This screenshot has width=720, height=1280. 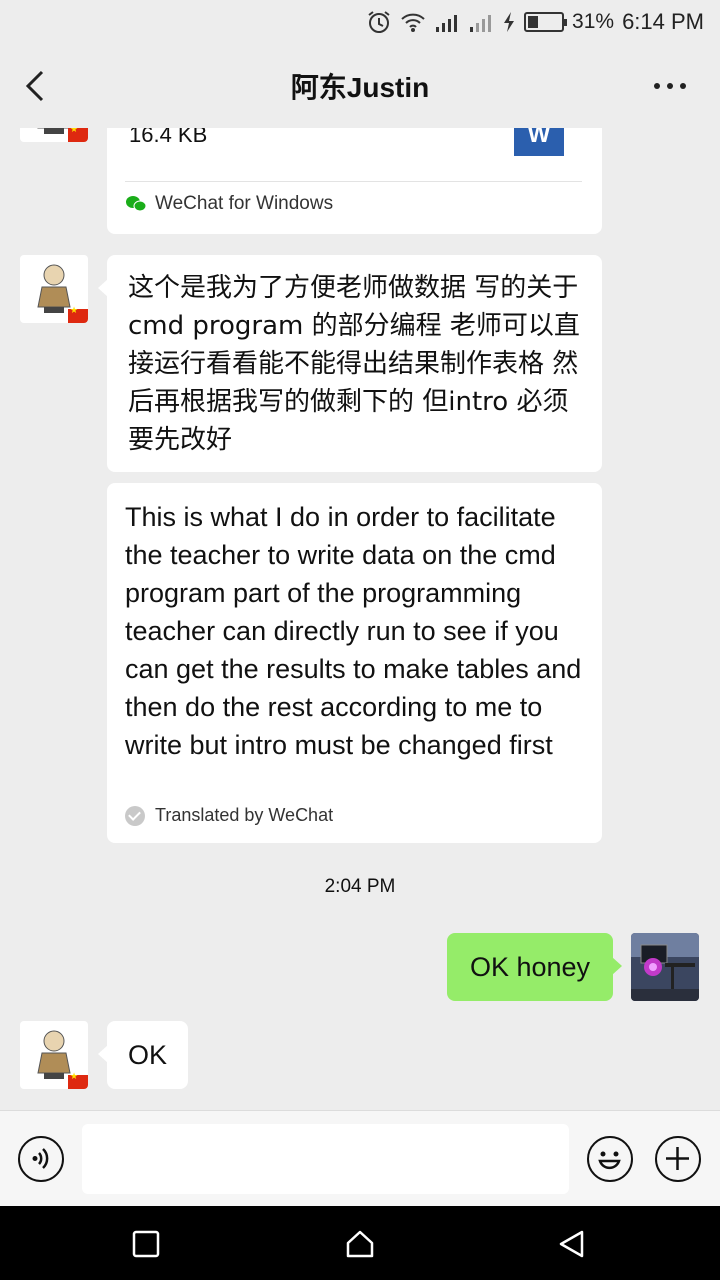 I want to click on check-icon, so click(x=135, y=815).